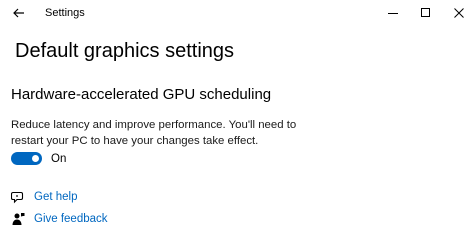 This screenshot has height=249, width=474. Describe the element at coordinates (18, 219) in the screenshot. I see `feedback-person-icon` at that location.